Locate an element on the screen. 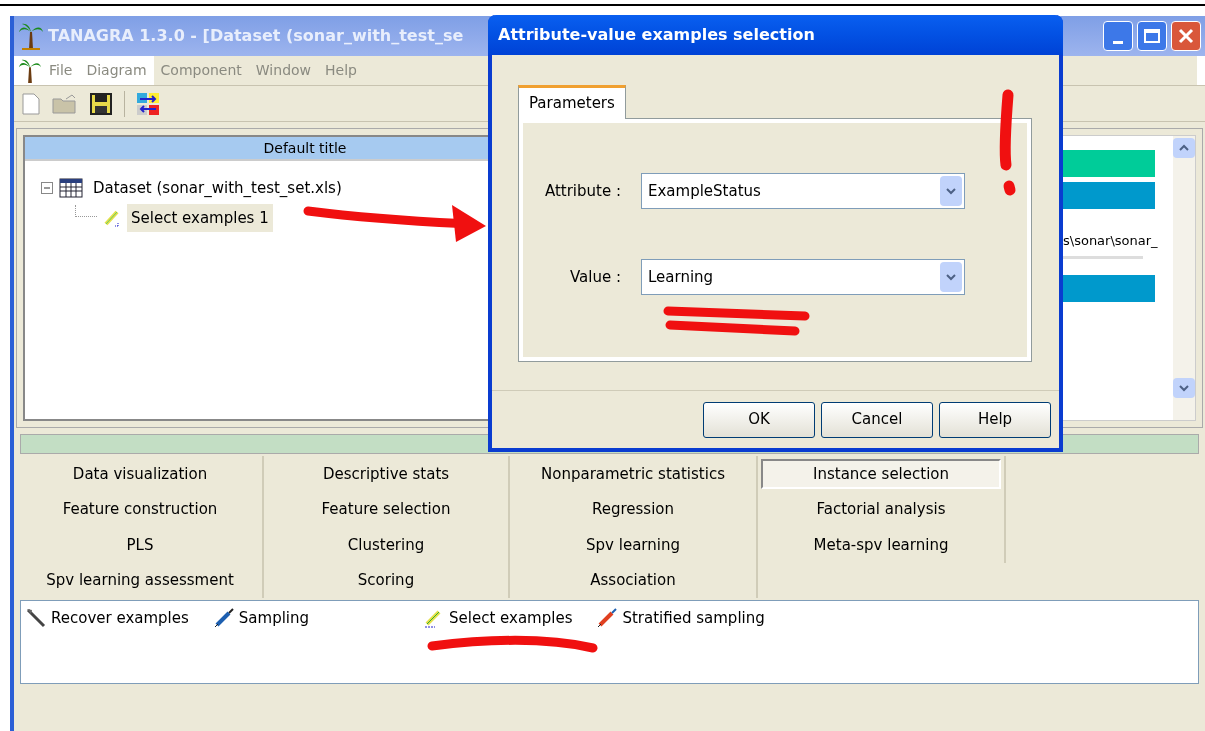  tool-item: Recover examples is located at coordinates (120, 618).